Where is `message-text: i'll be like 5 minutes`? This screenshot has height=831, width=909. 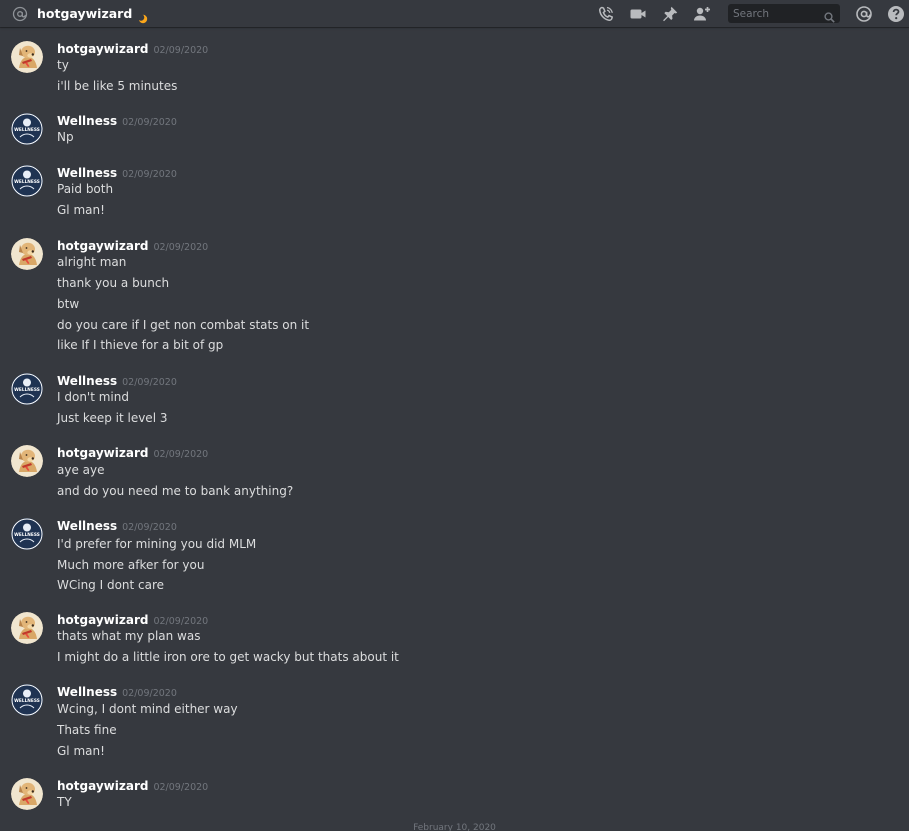
message-text: i'll be like 5 minutes is located at coordinates (117, 86).